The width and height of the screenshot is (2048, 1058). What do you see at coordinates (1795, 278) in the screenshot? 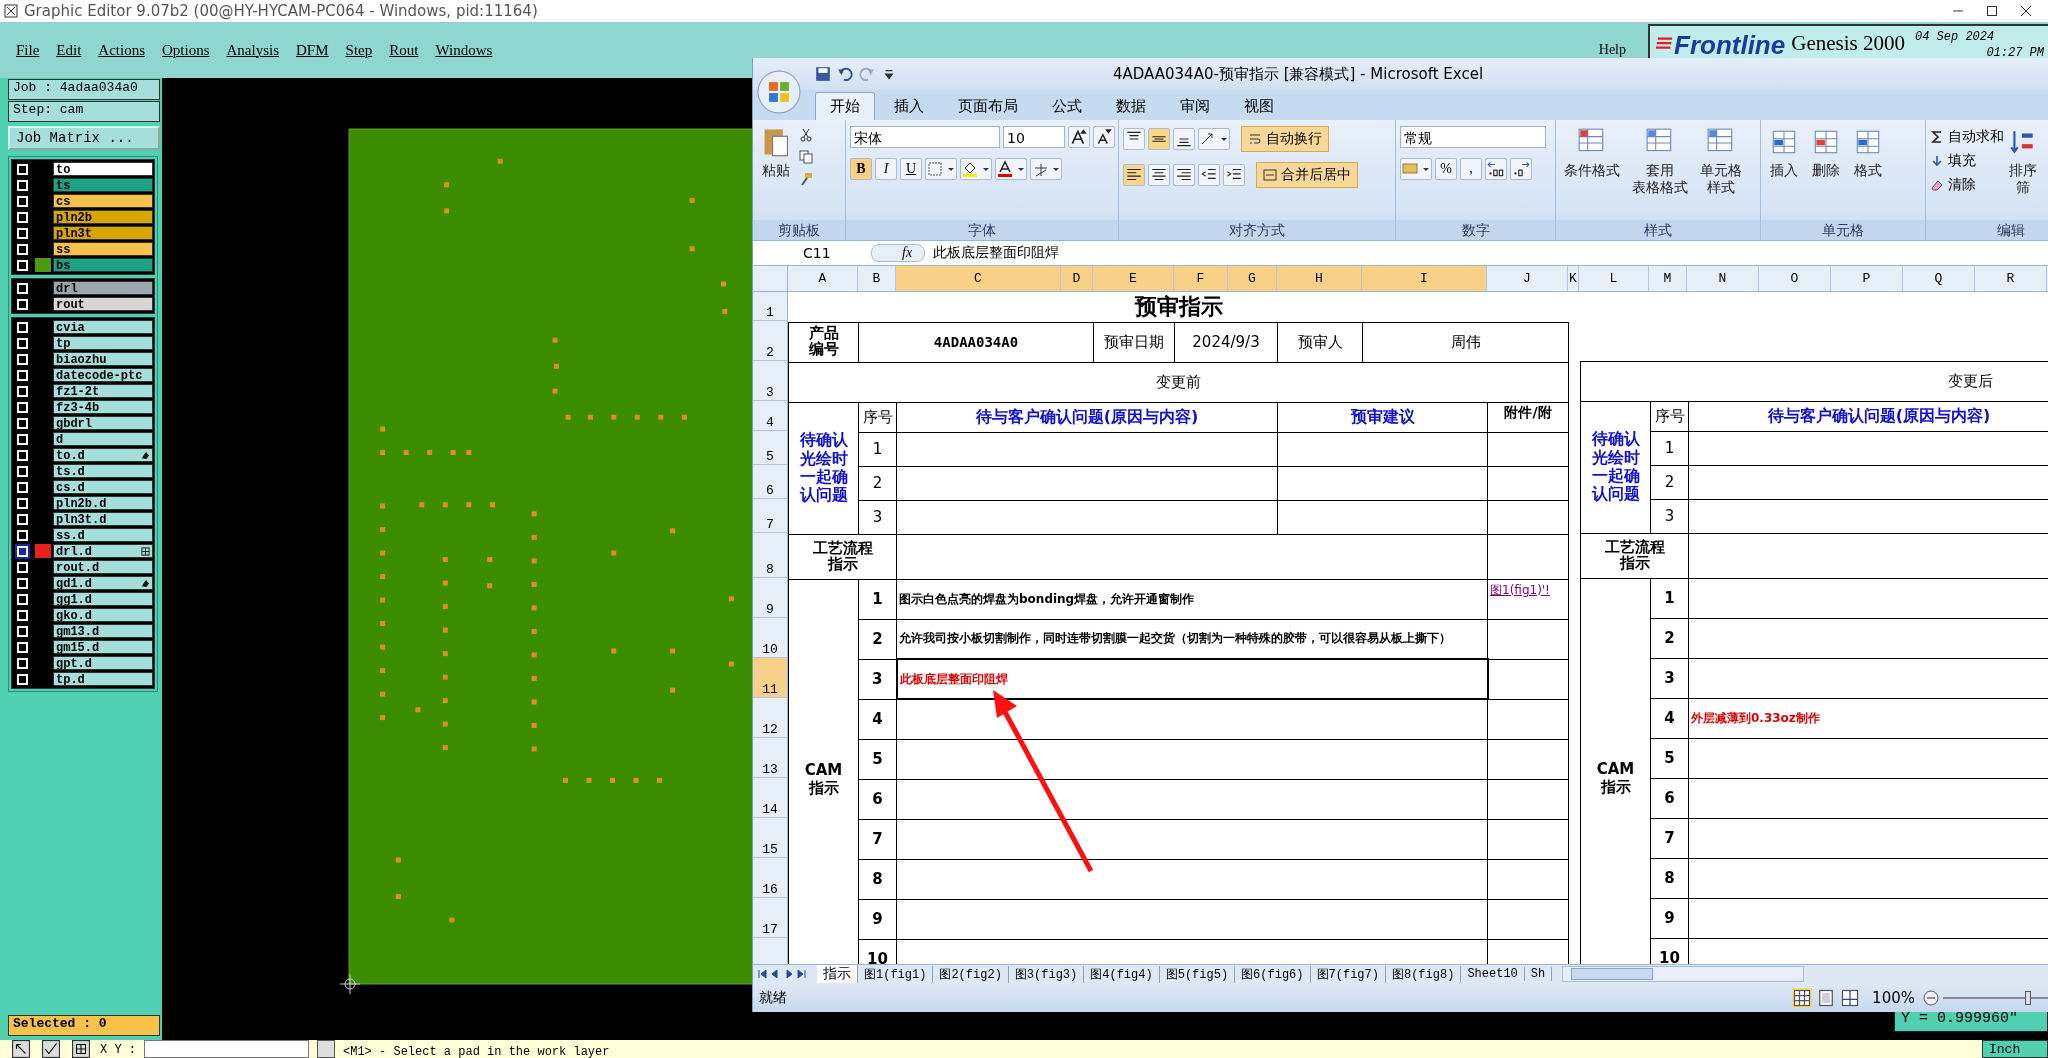
I see `column-header: O` at bounding box center [1795, 278].